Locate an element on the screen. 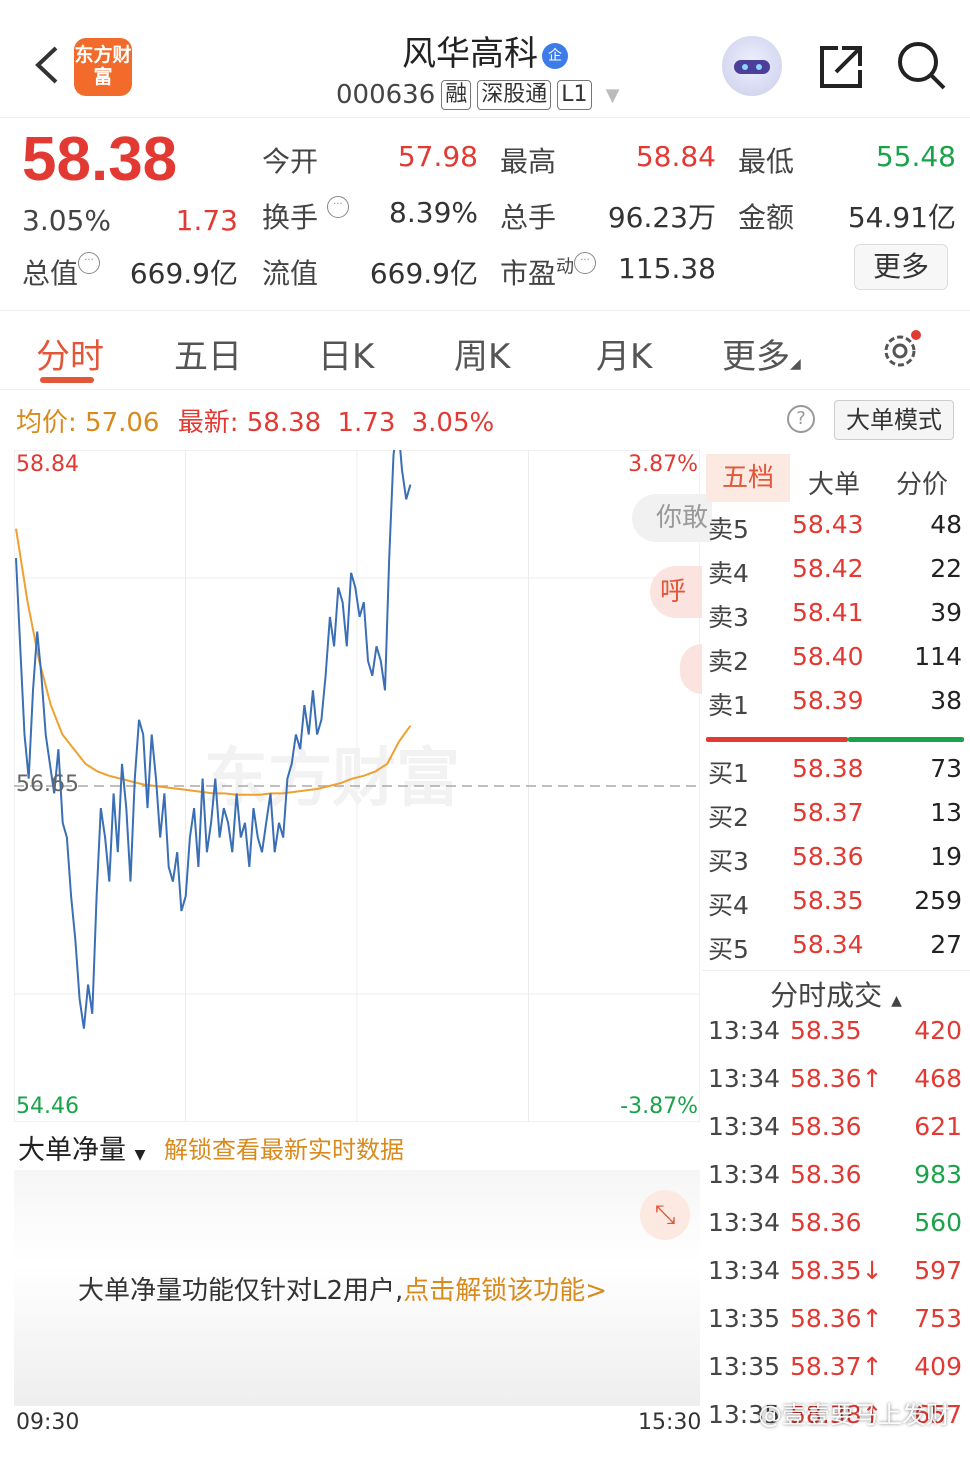  open-label: 今开 is located at coordinates (290, 161).